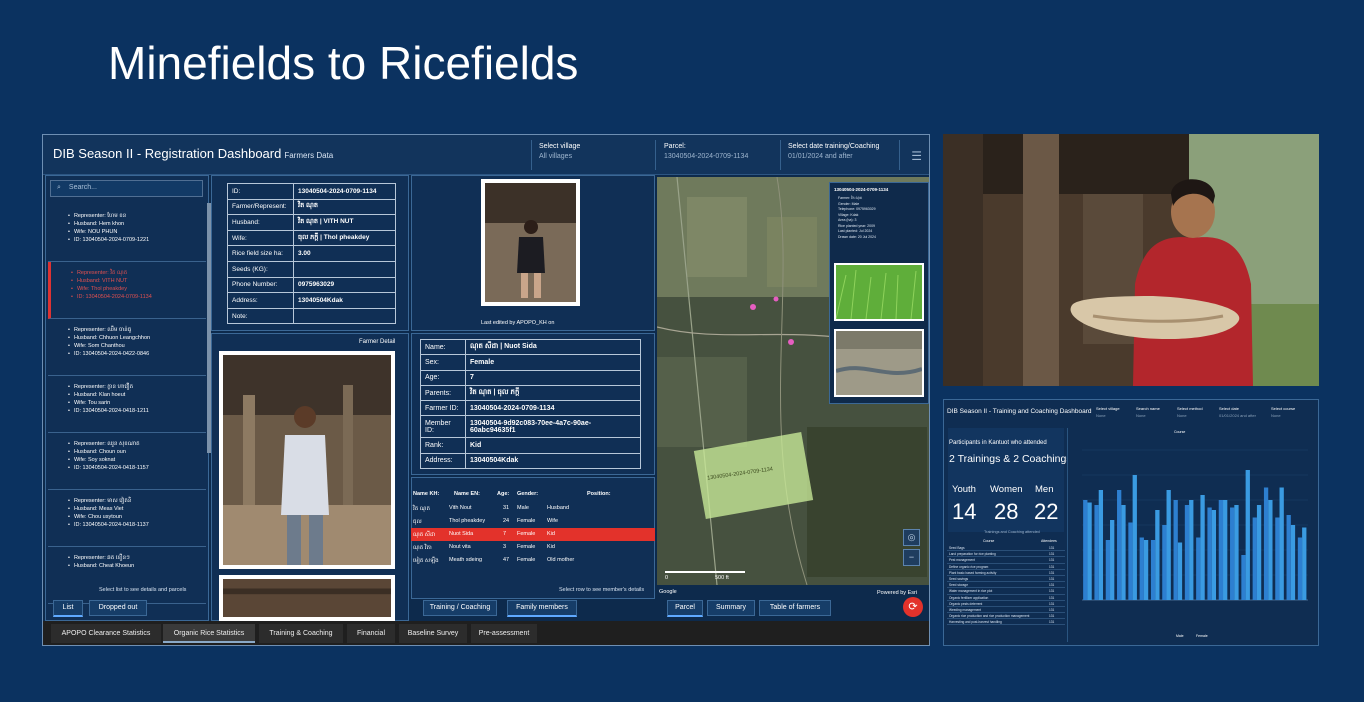  I want to click on bar-male-c16, so click(1254, 558).